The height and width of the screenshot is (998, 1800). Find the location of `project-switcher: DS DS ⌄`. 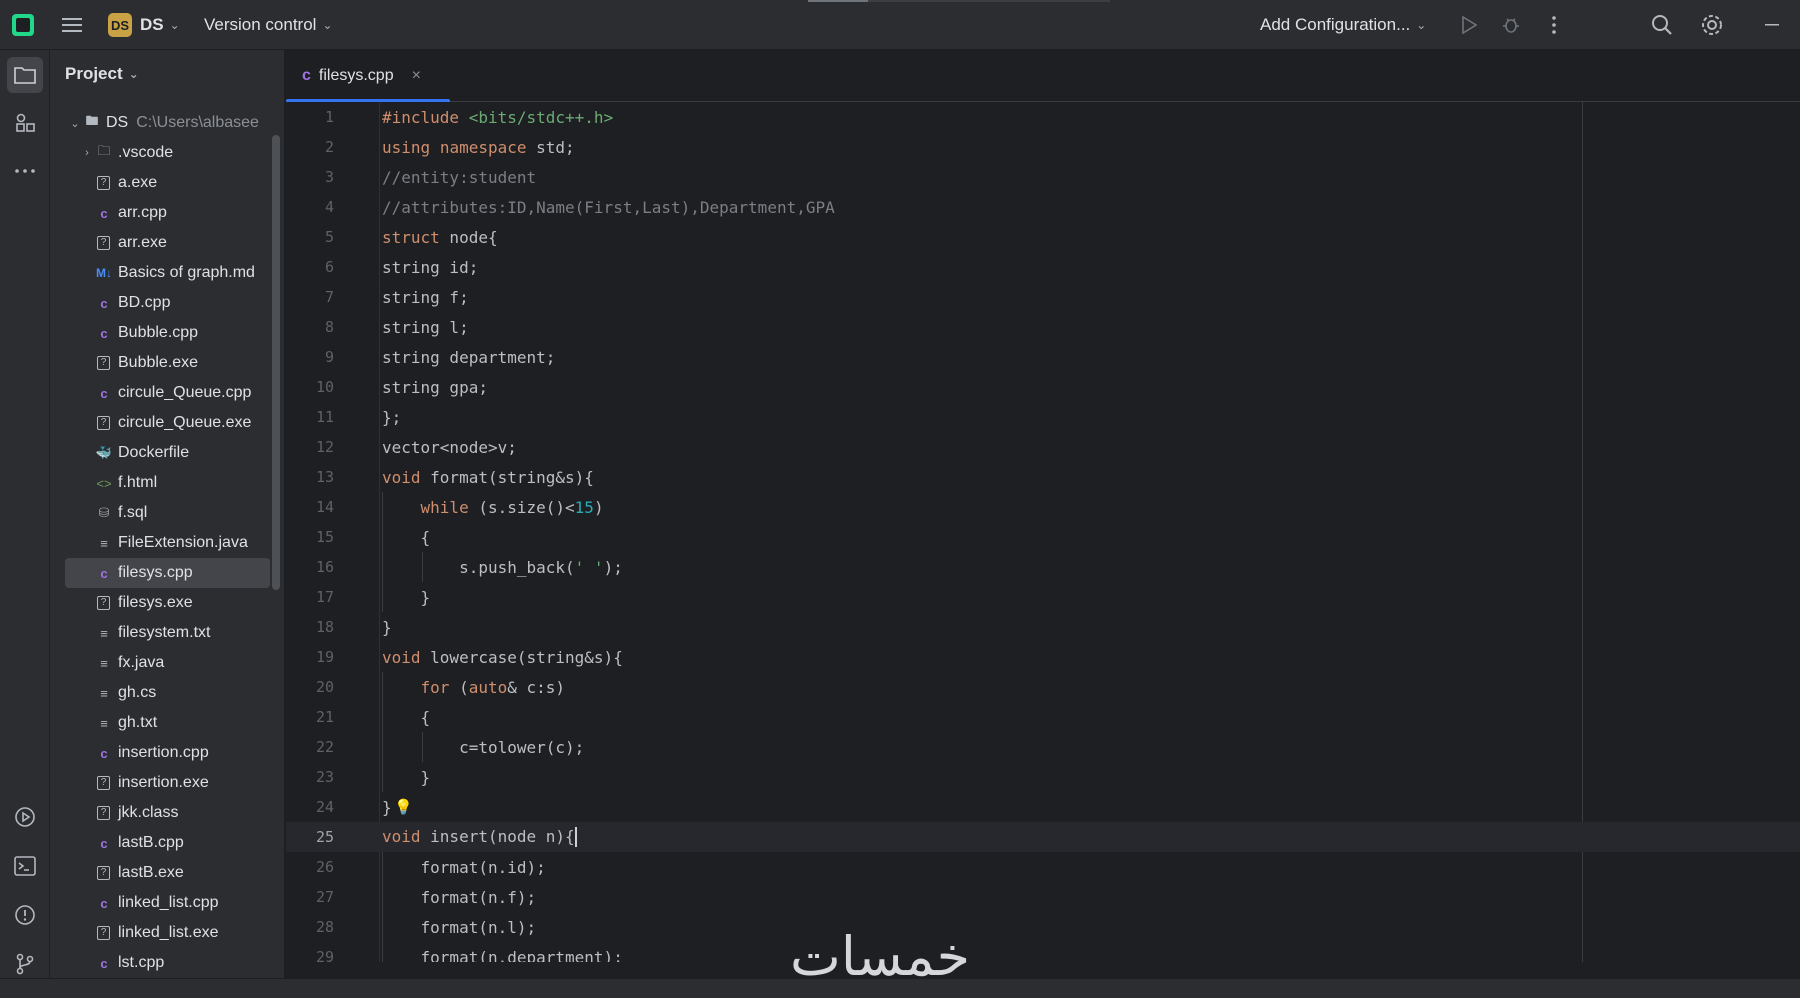

project-switcher: DS DS ⌄ is located at coordinates (144, 25).